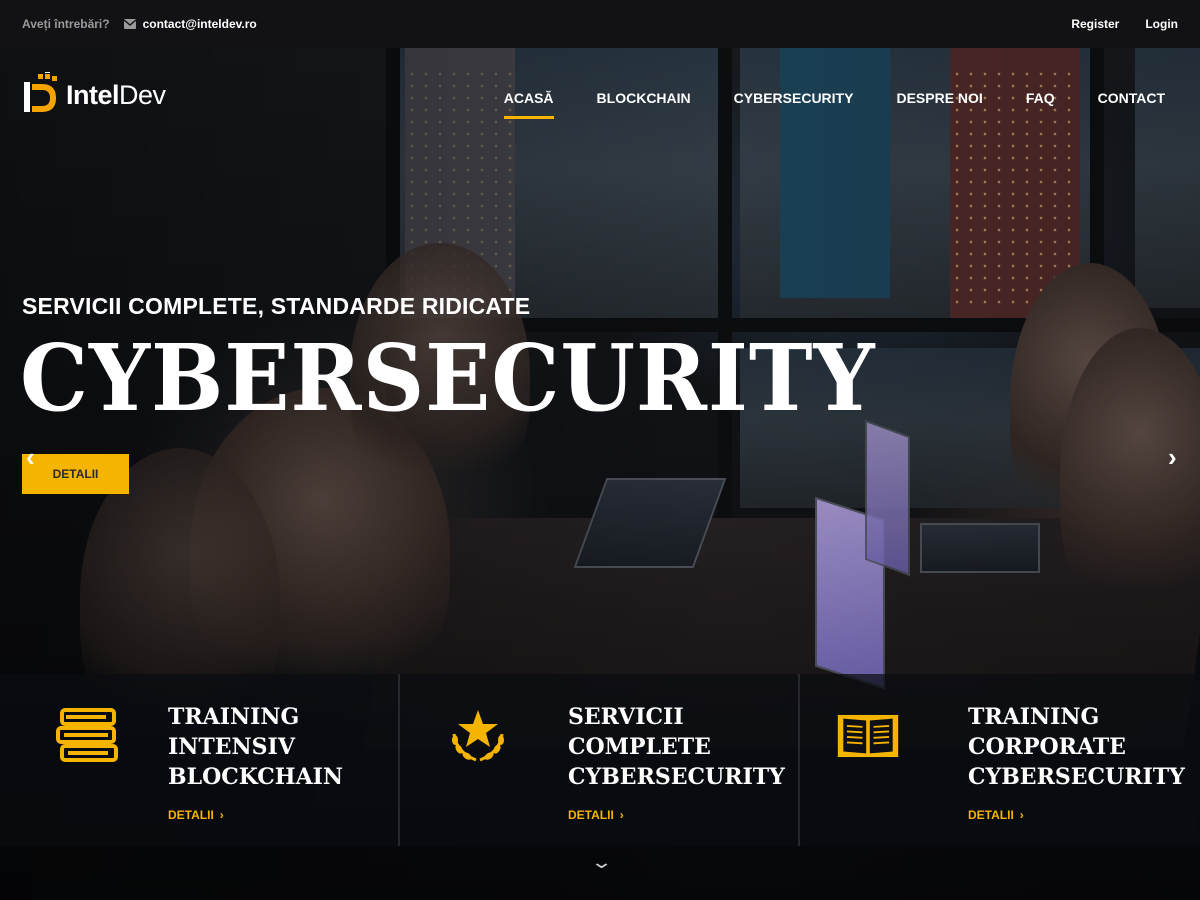 The image size is (1200, 900). What do you see at coordinates (1172, 457) in the screenshot?
I see `slider-next-icon: ›` at bounding box center [1172, 457].